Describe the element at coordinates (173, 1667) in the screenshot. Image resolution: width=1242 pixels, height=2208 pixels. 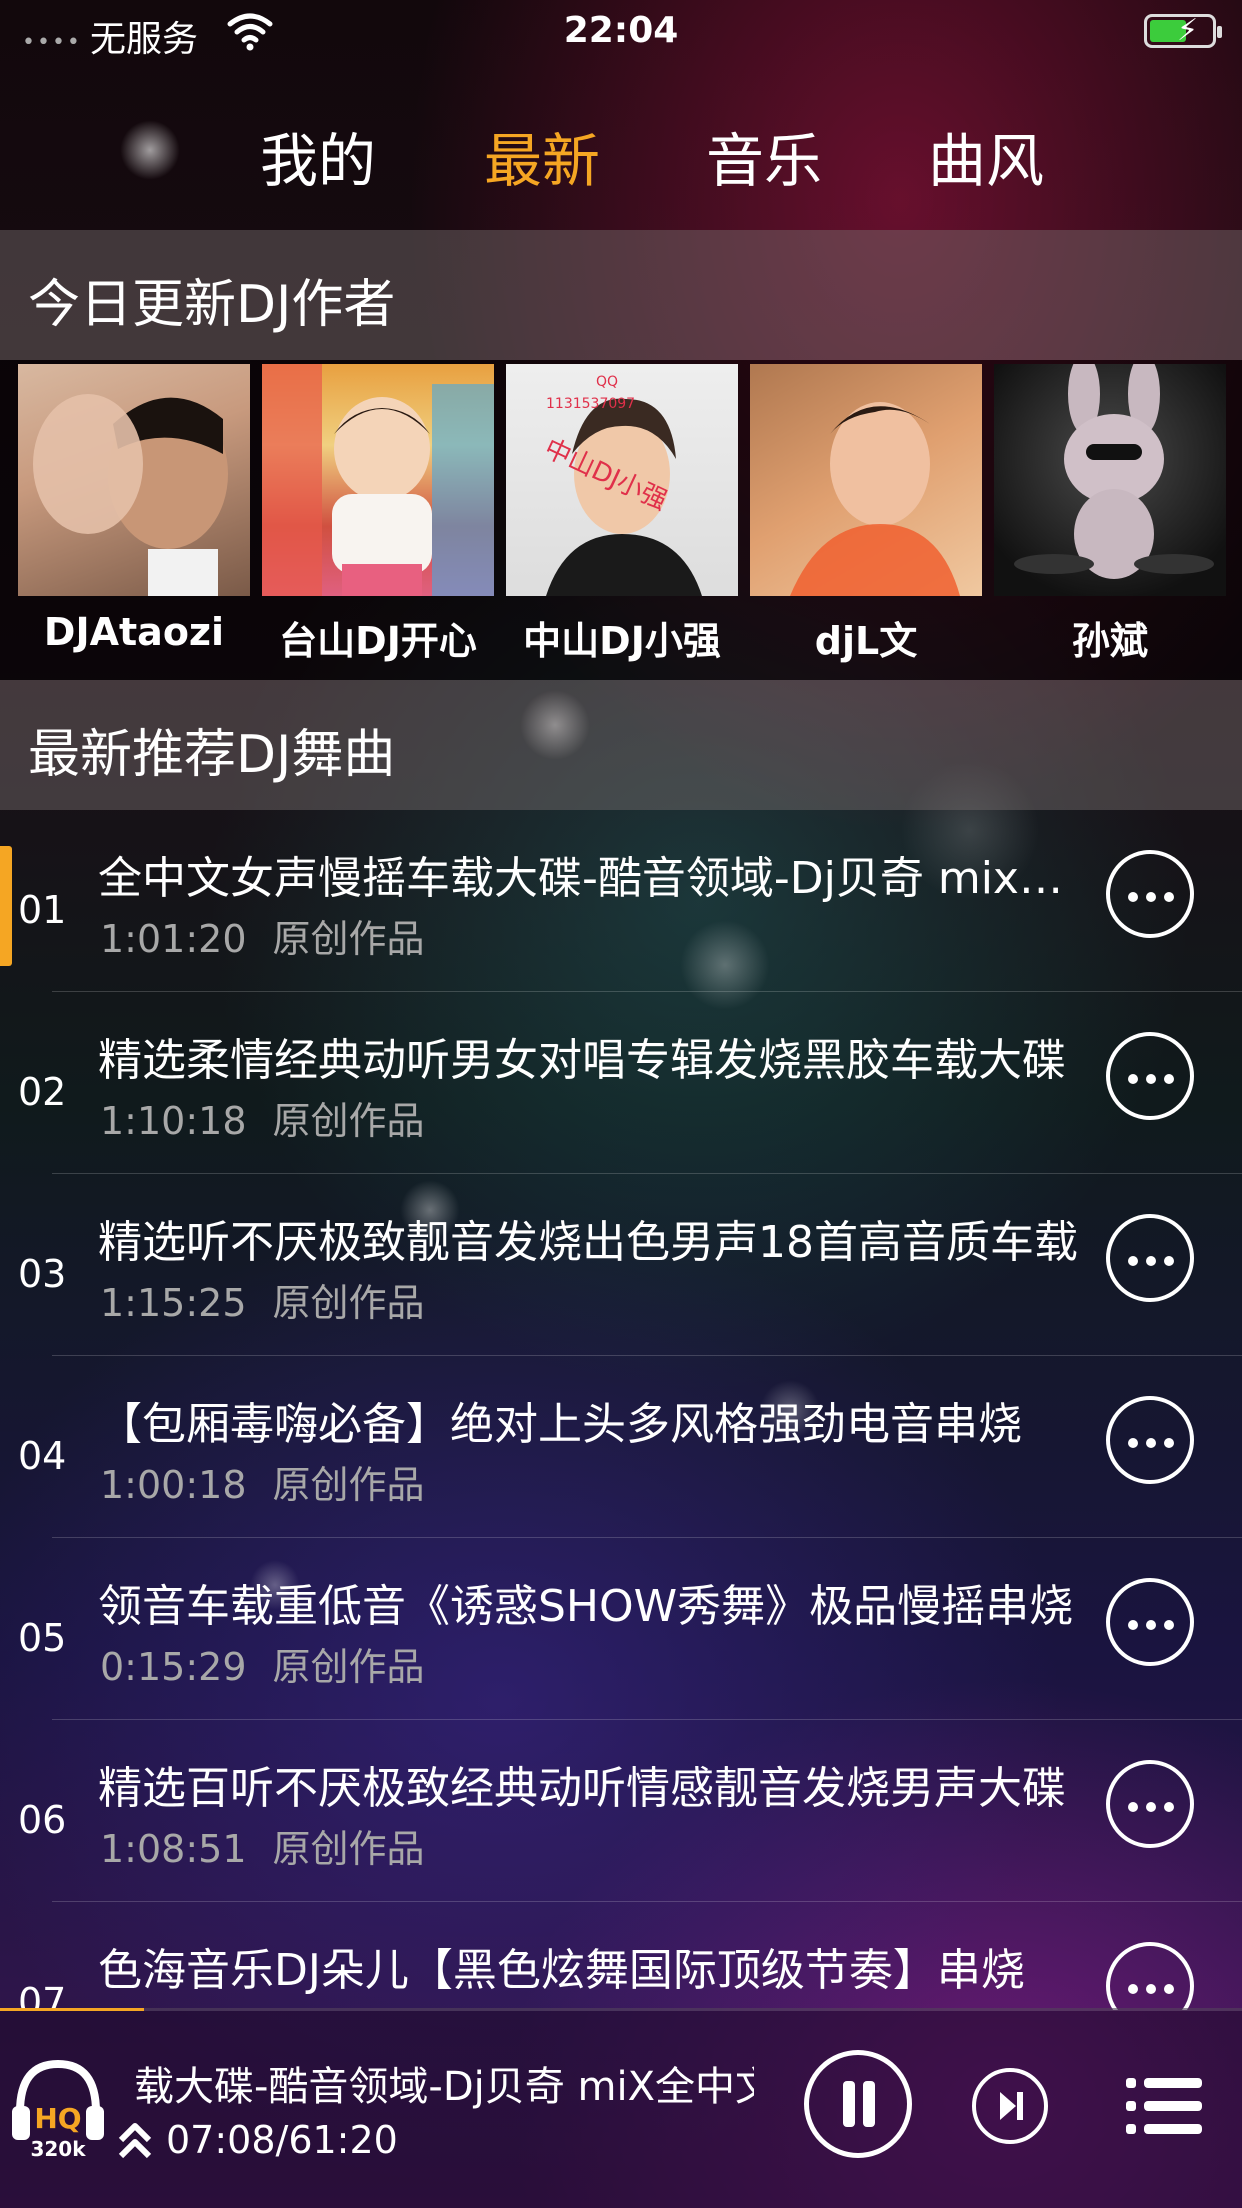
I see `song-duration: 0:15:29` at that location.